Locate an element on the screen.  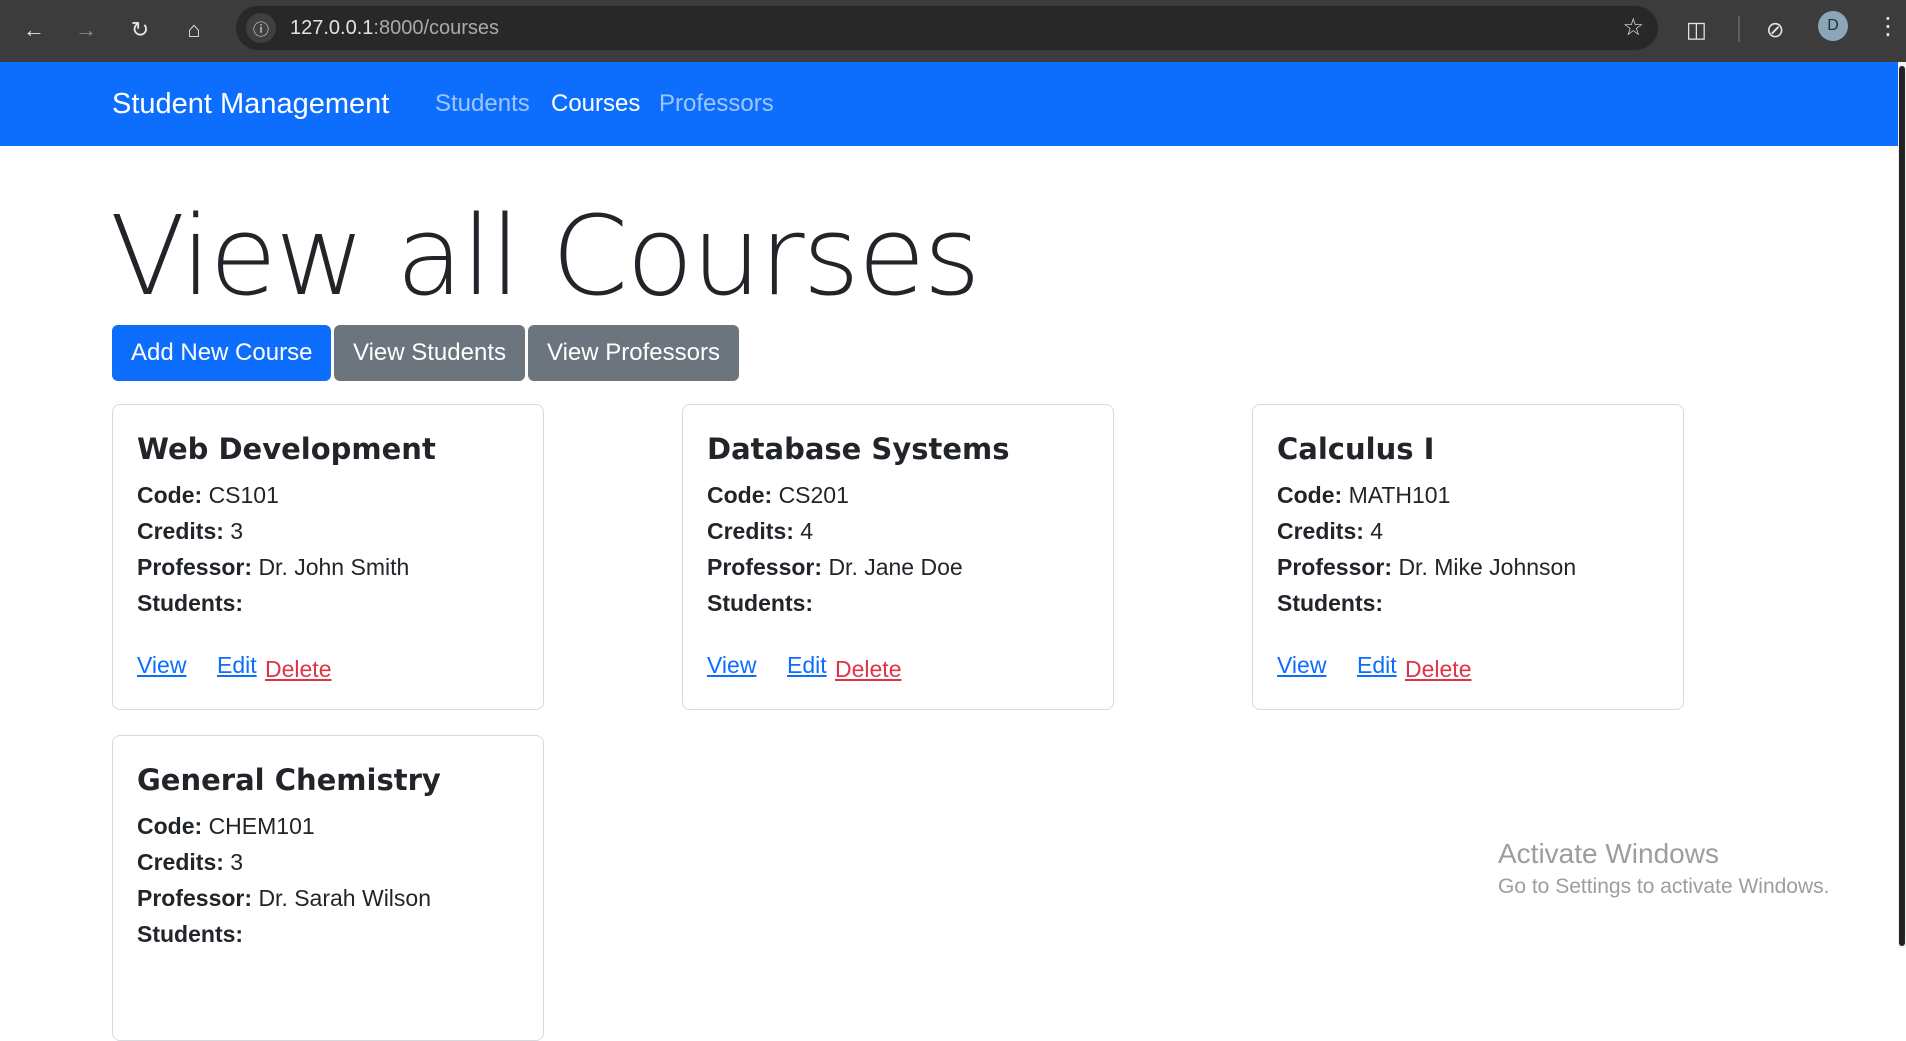
code-value: CS201 is located at coordinates (813, 495).